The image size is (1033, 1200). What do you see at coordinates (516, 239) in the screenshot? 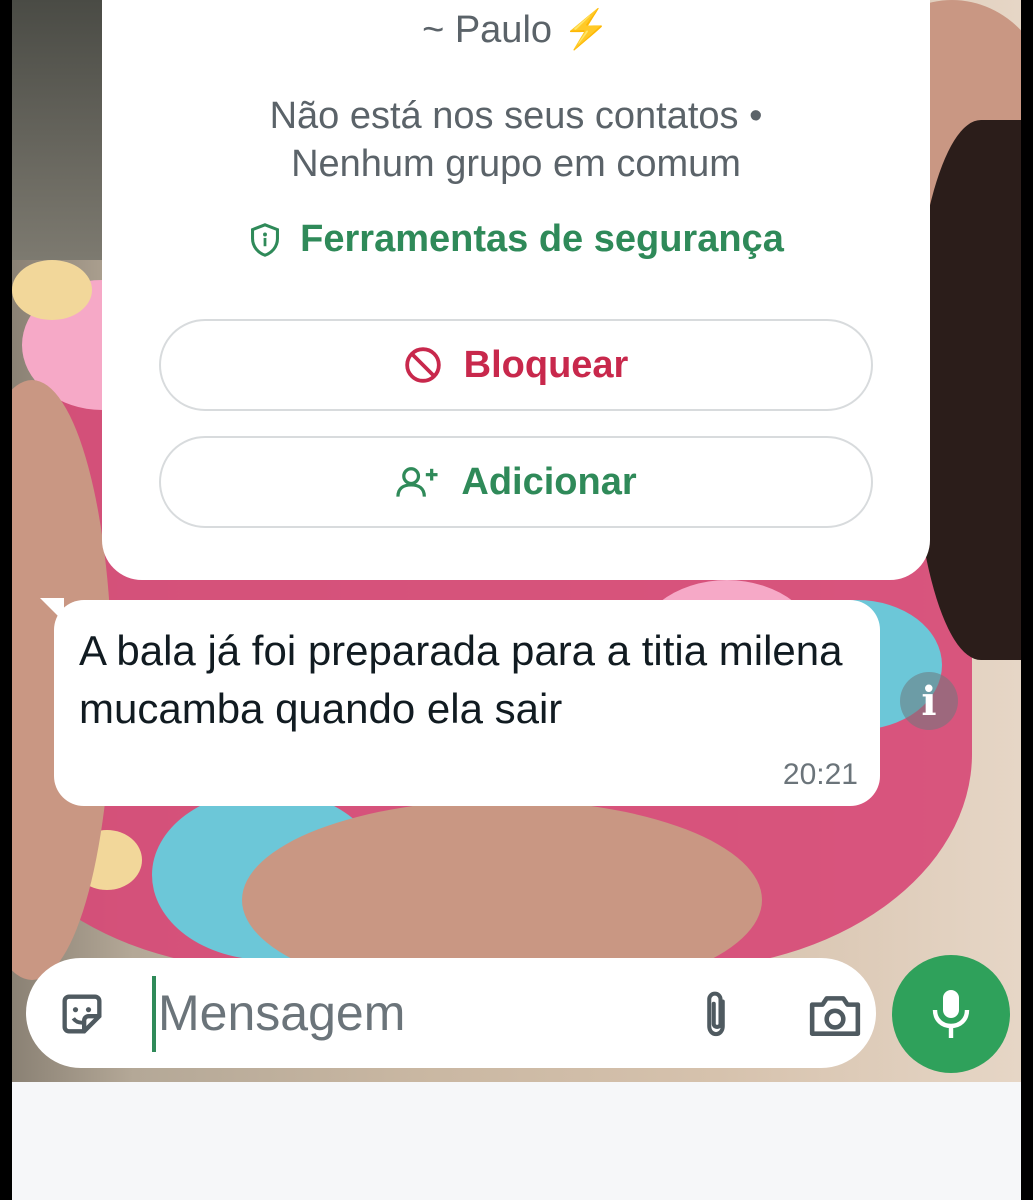
I see `safety-tools-link: Ferramentas de segurança` at bounding box center [516, 239].